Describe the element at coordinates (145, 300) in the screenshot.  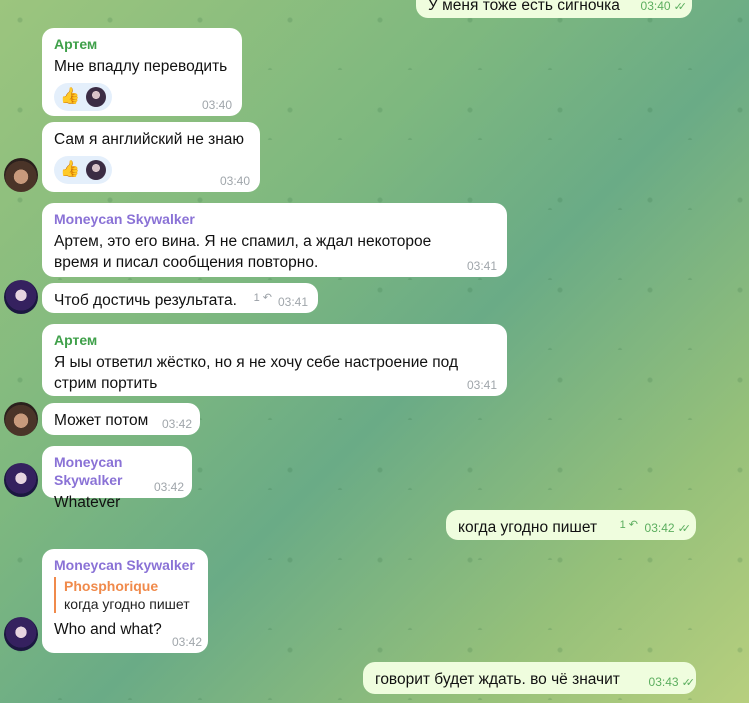
I see `message-text: Чтоб достичь результата.` at that location.